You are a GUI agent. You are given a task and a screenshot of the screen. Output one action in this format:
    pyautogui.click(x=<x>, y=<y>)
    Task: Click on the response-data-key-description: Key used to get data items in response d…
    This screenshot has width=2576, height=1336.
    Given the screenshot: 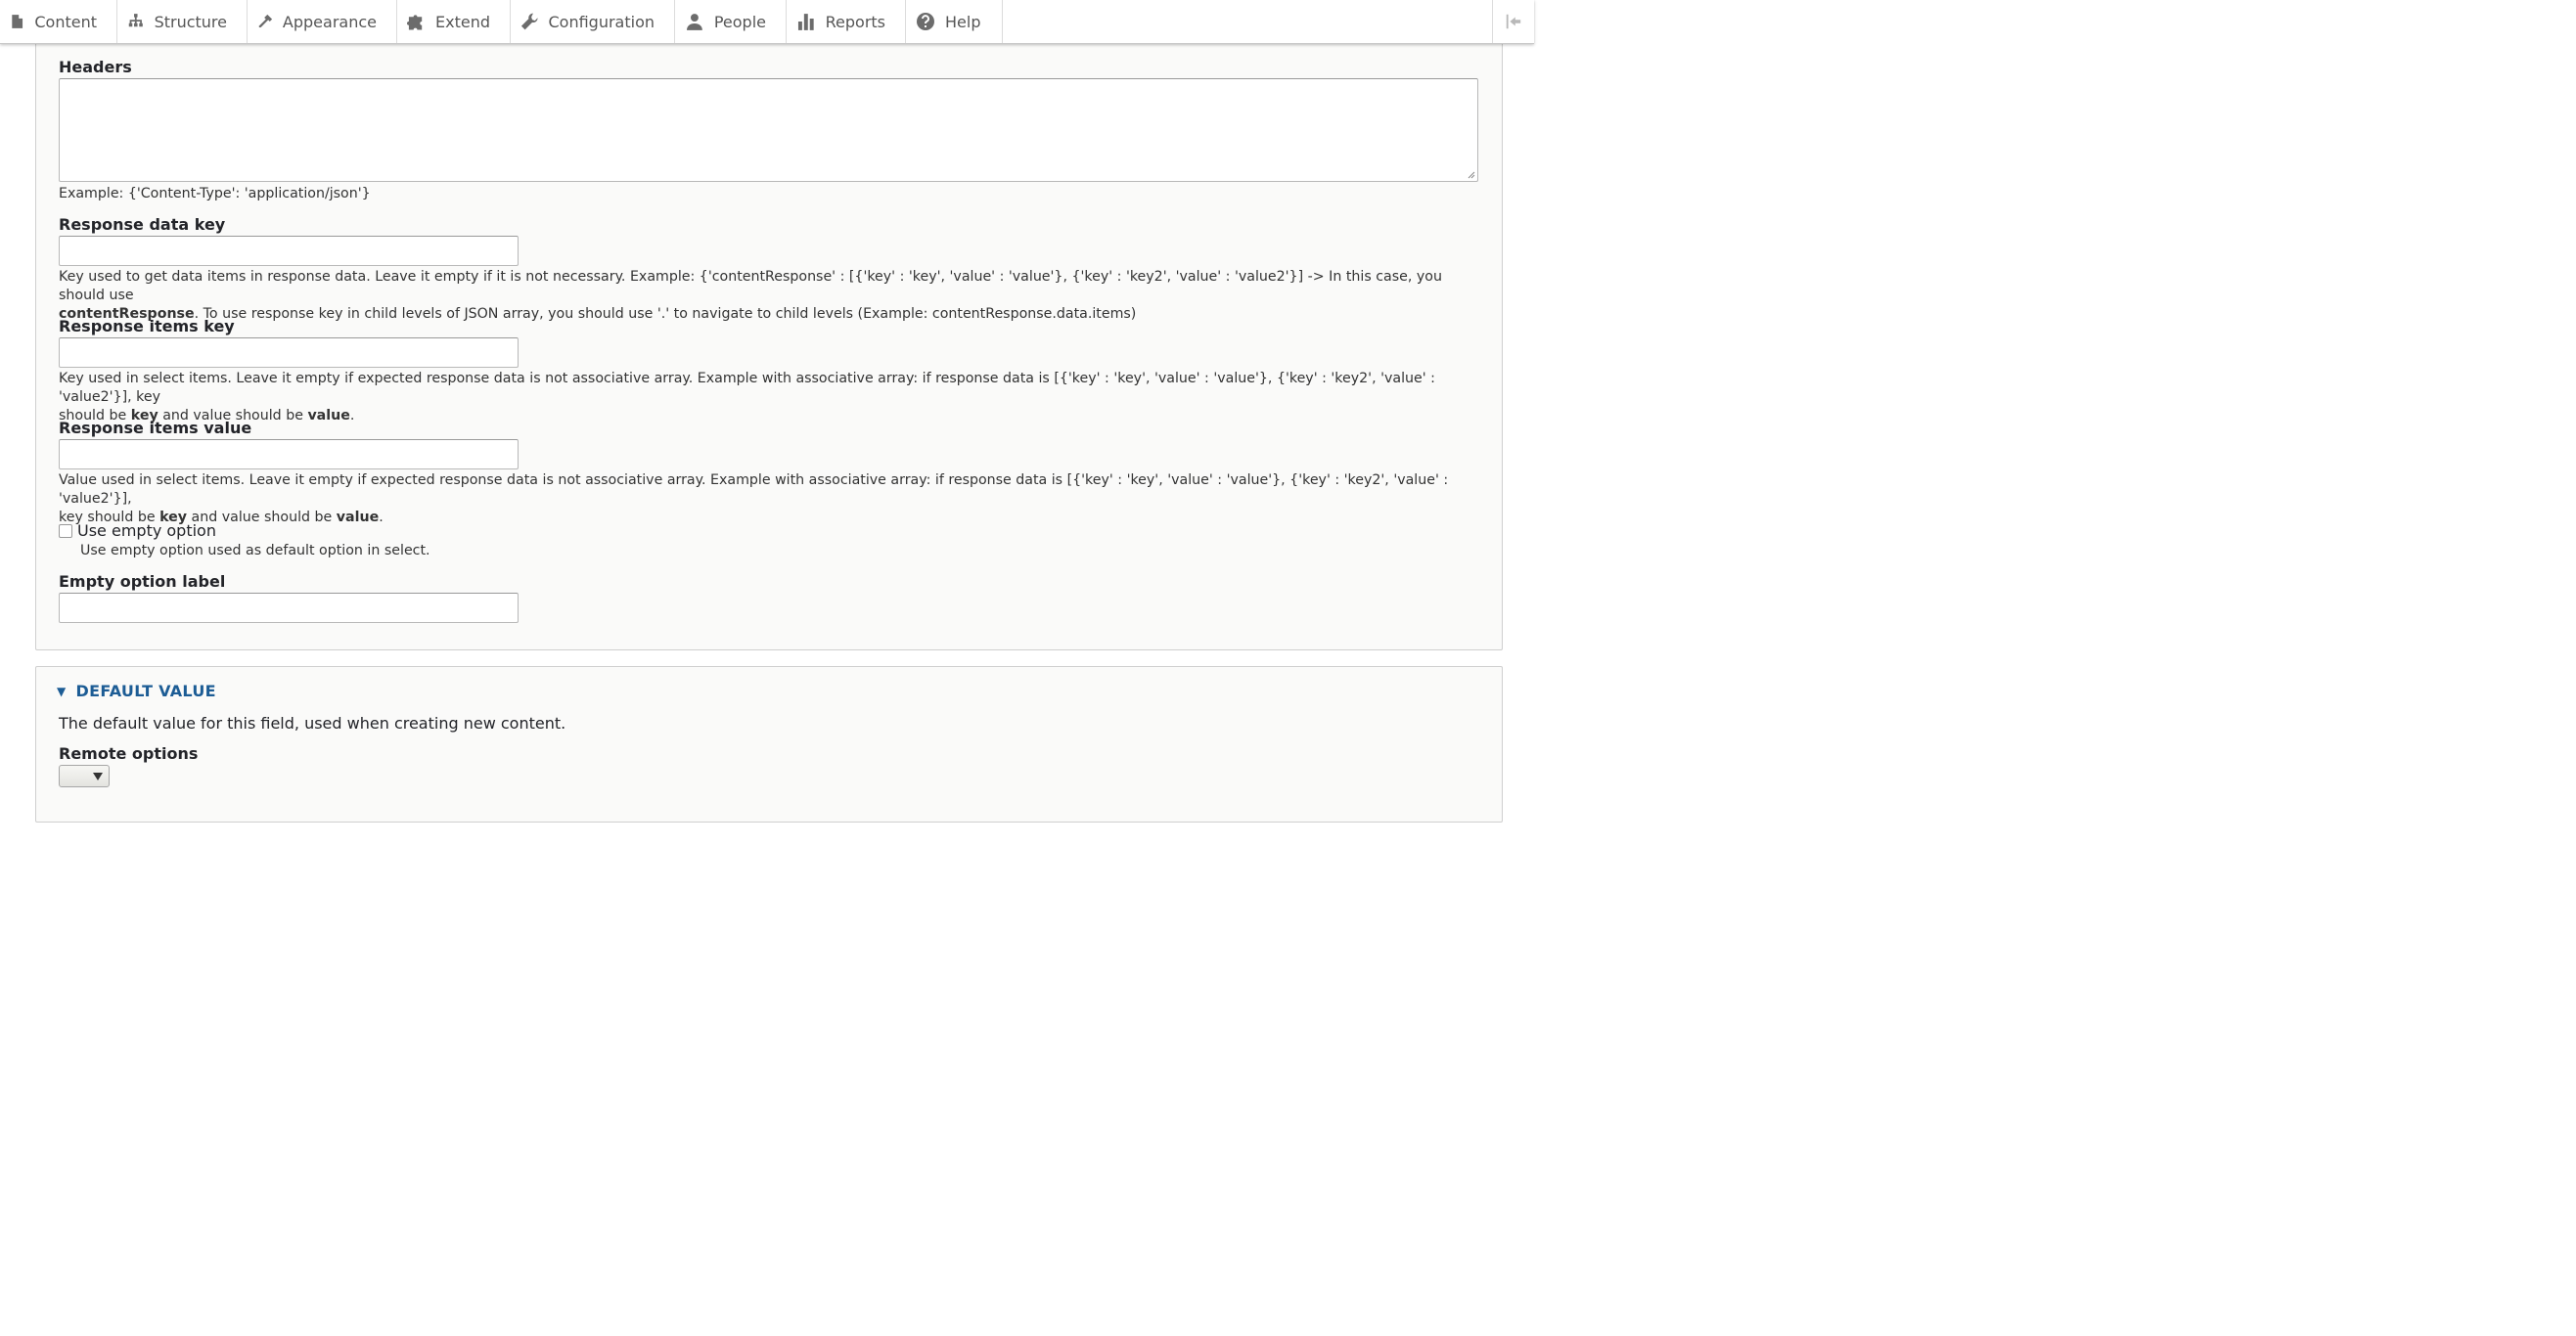 What is the action you would take?
    pyautogui.click(x=768, y=296)
    